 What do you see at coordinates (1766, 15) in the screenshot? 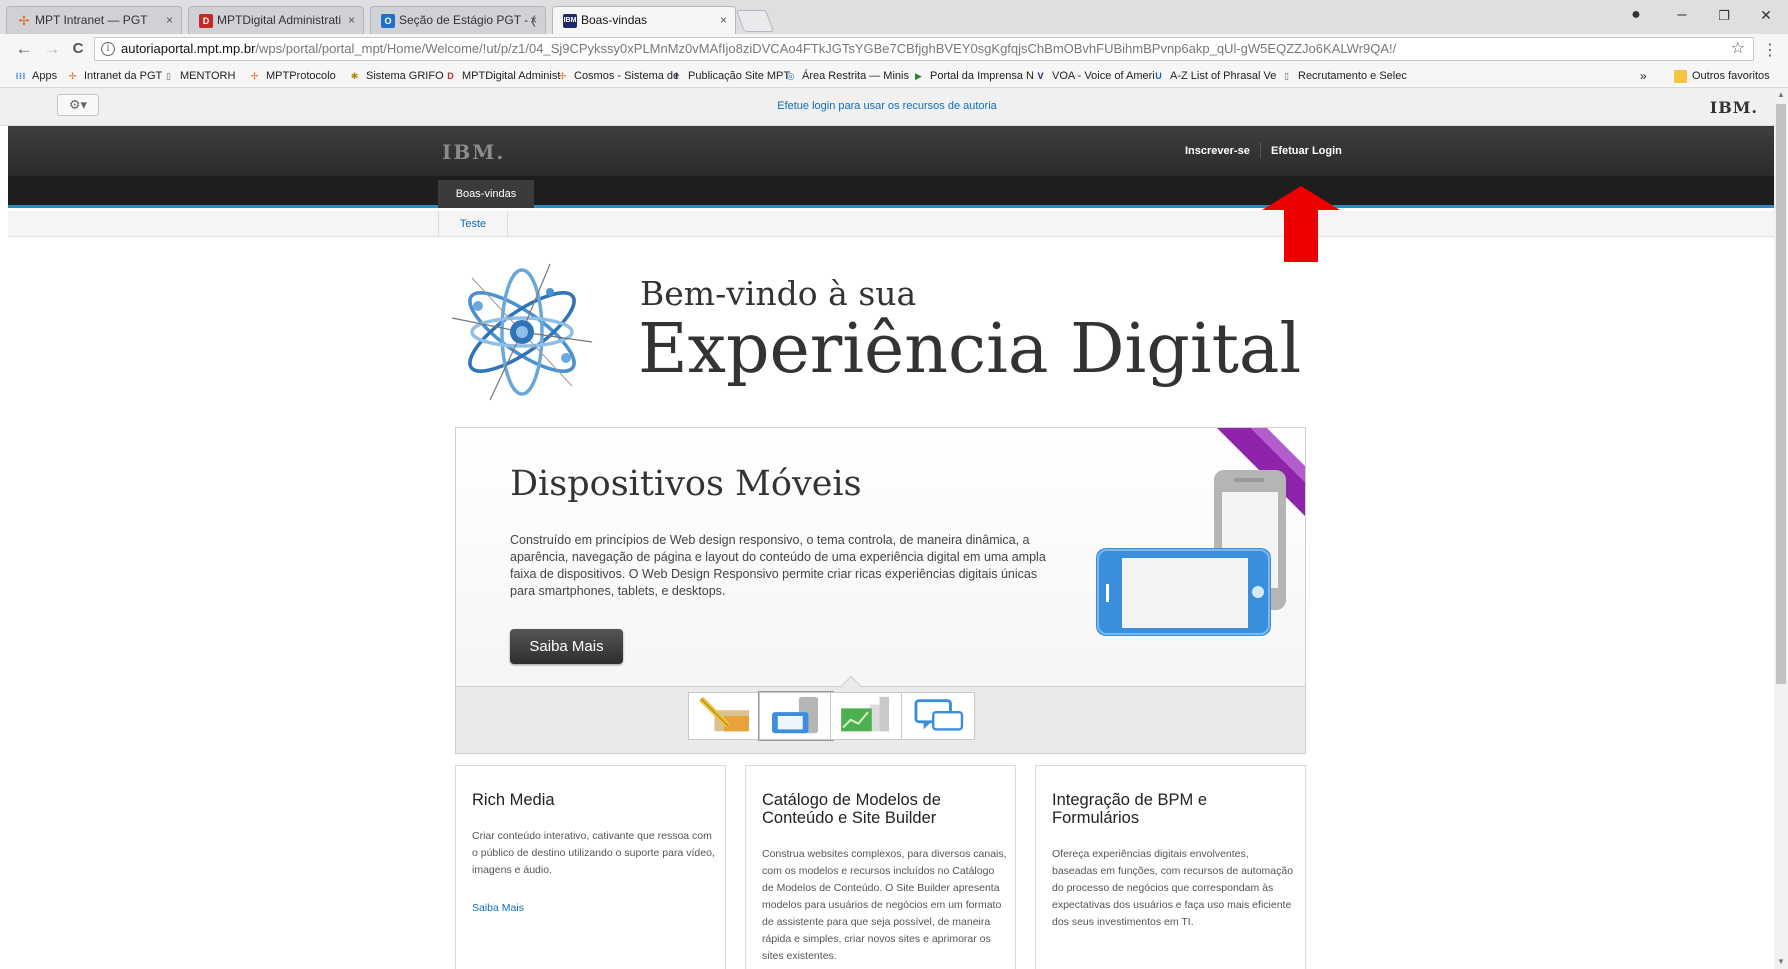
I see `close-window-button: ✕` at bounding box center [1766, 15].